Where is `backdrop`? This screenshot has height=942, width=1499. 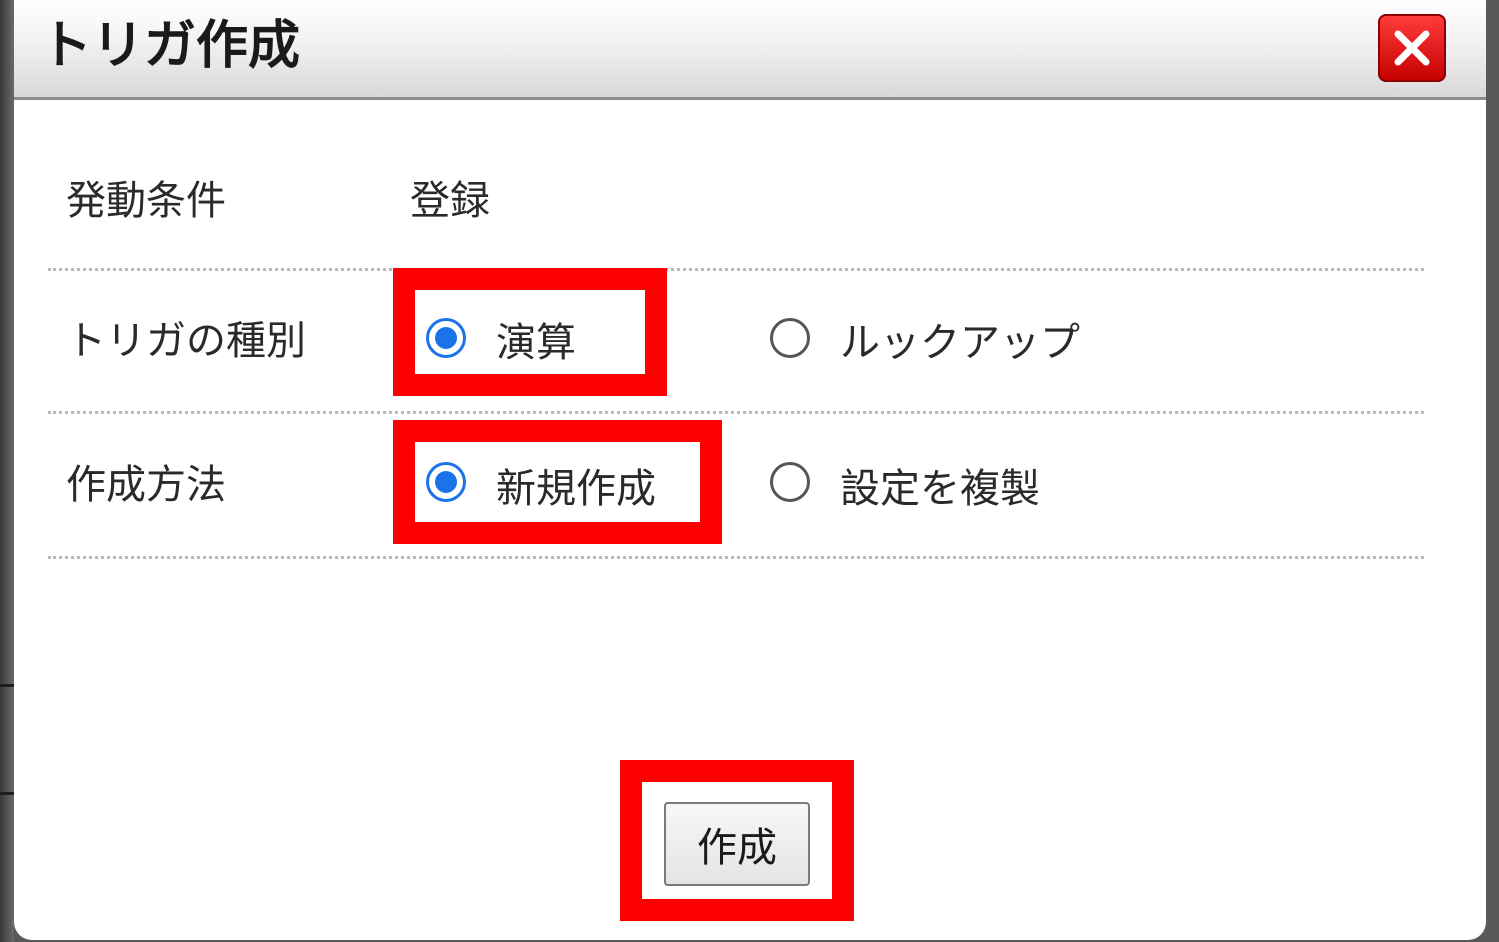
backdrop is located at coordinates (7, 471).